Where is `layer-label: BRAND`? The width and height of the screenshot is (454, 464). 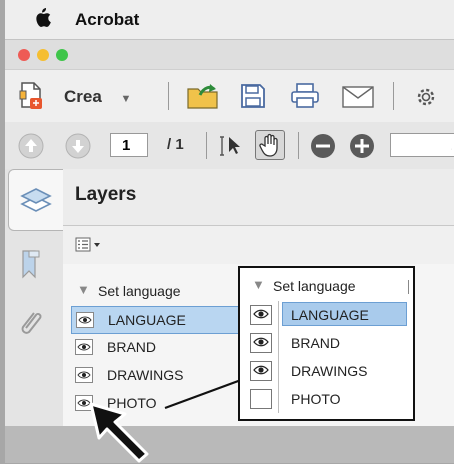 layer-label: BRAND is located at coordinates (132, 347).